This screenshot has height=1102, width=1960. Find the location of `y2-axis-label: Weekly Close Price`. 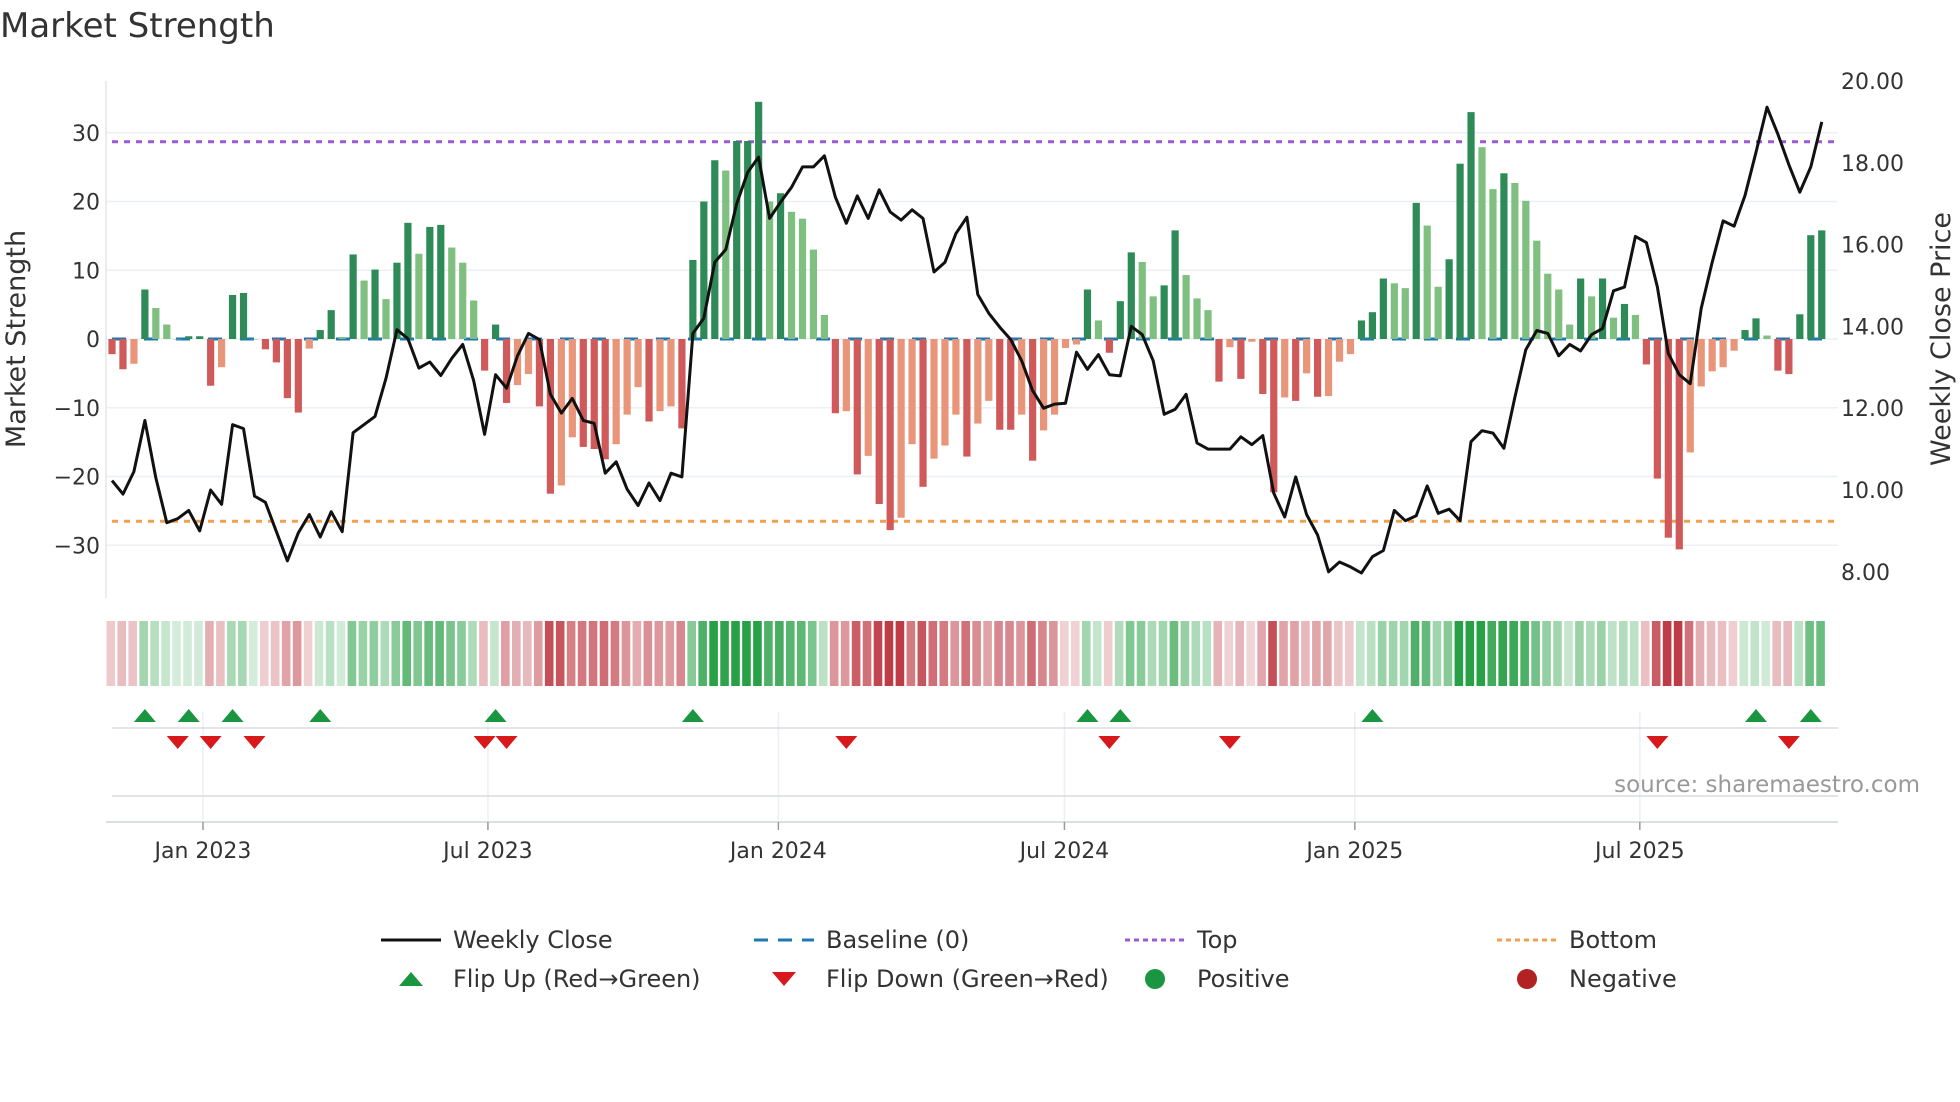

y2-axis-label: Weekly Close Price is located at coordinates (1941, 339).